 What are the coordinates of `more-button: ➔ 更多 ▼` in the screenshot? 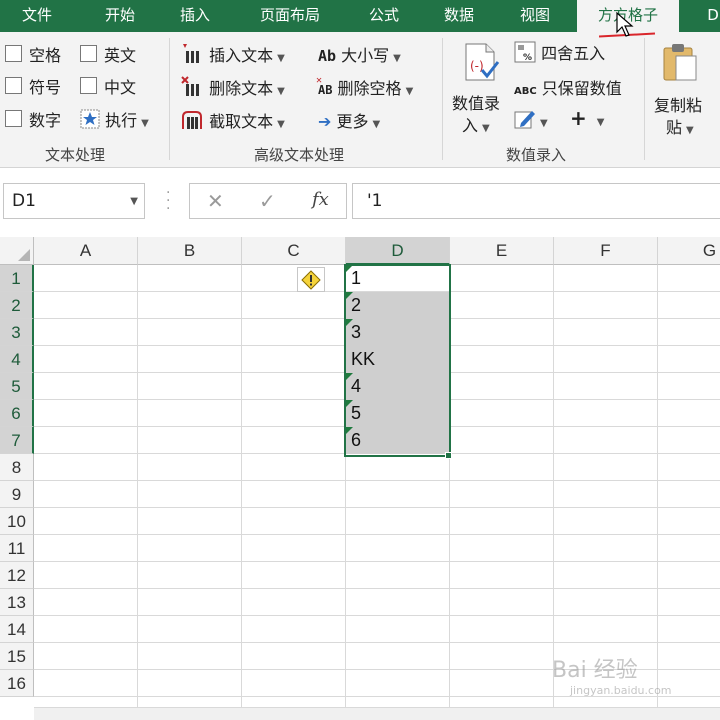 It's located at (349, 120).